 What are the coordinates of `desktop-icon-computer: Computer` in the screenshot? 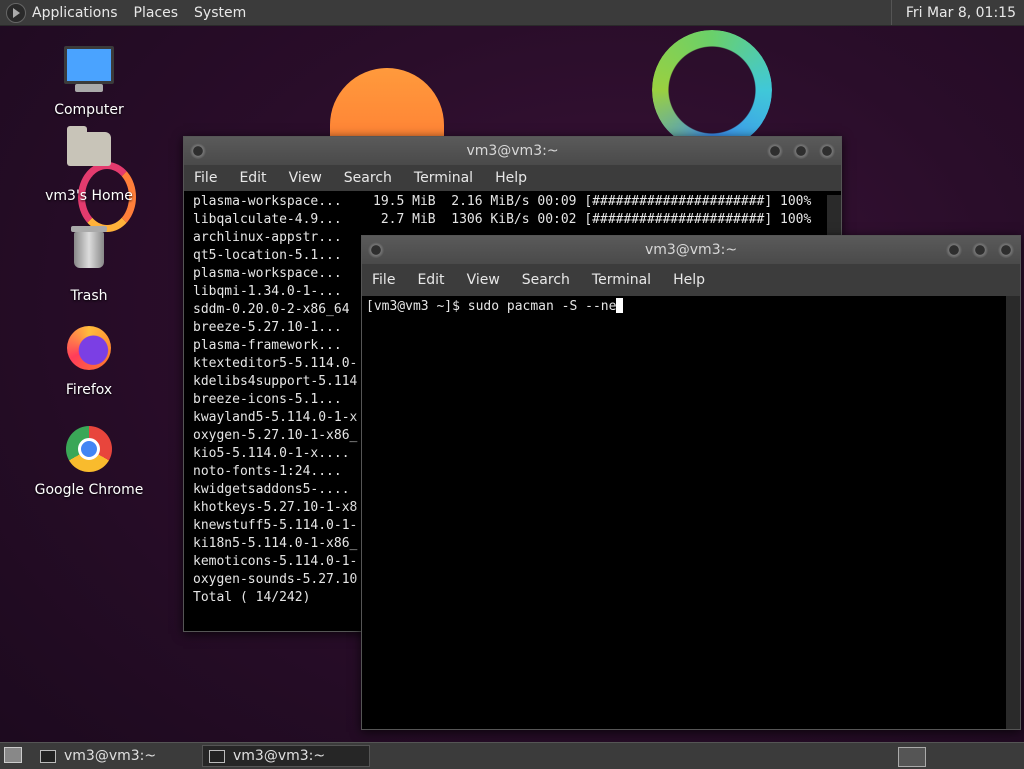 It's located at (89, 81).